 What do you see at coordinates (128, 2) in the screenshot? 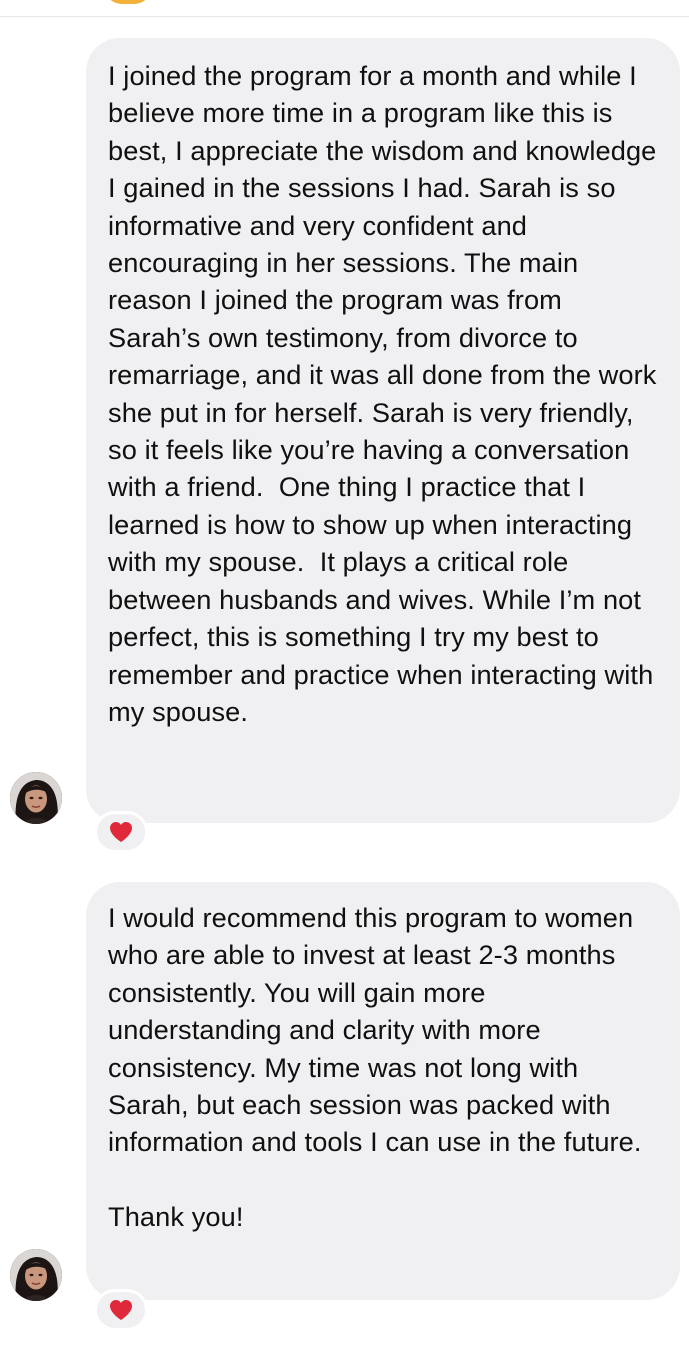
I see `previous-avatar-peek` at bounding box center [128, 2].